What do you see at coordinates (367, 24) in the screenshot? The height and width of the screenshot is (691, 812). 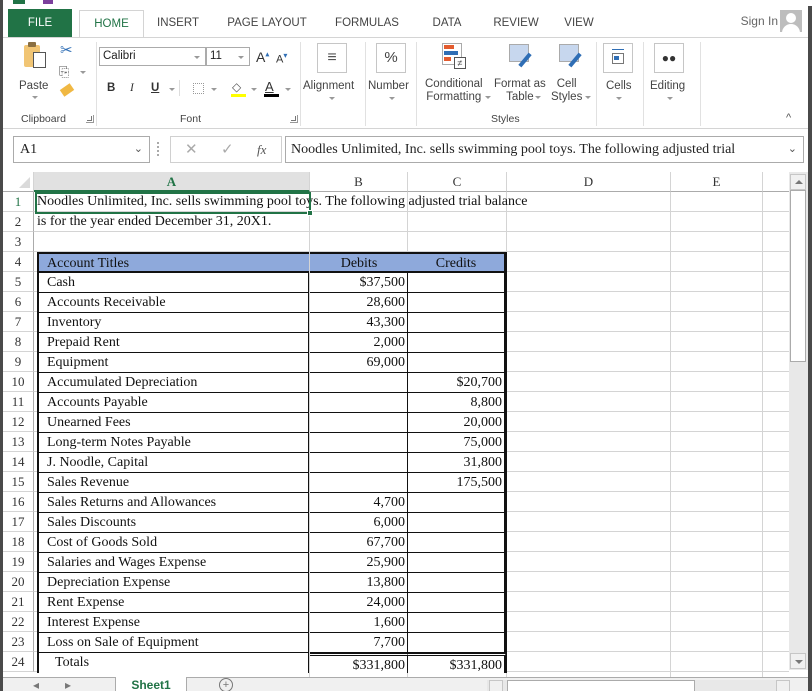 I see `tab-formulas: FORMULAS` at bounding box center [367, 24].